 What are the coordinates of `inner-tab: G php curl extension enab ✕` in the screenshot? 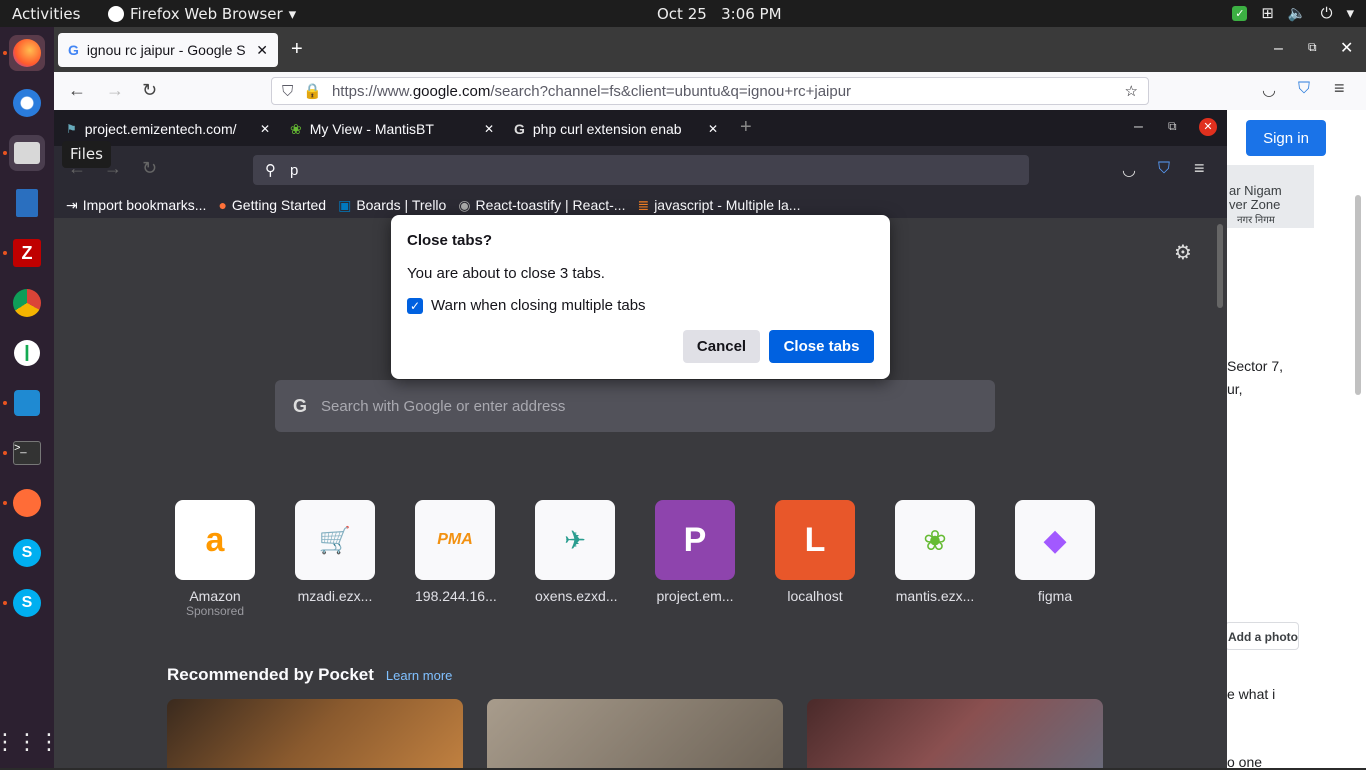 It's located at (616, 129).